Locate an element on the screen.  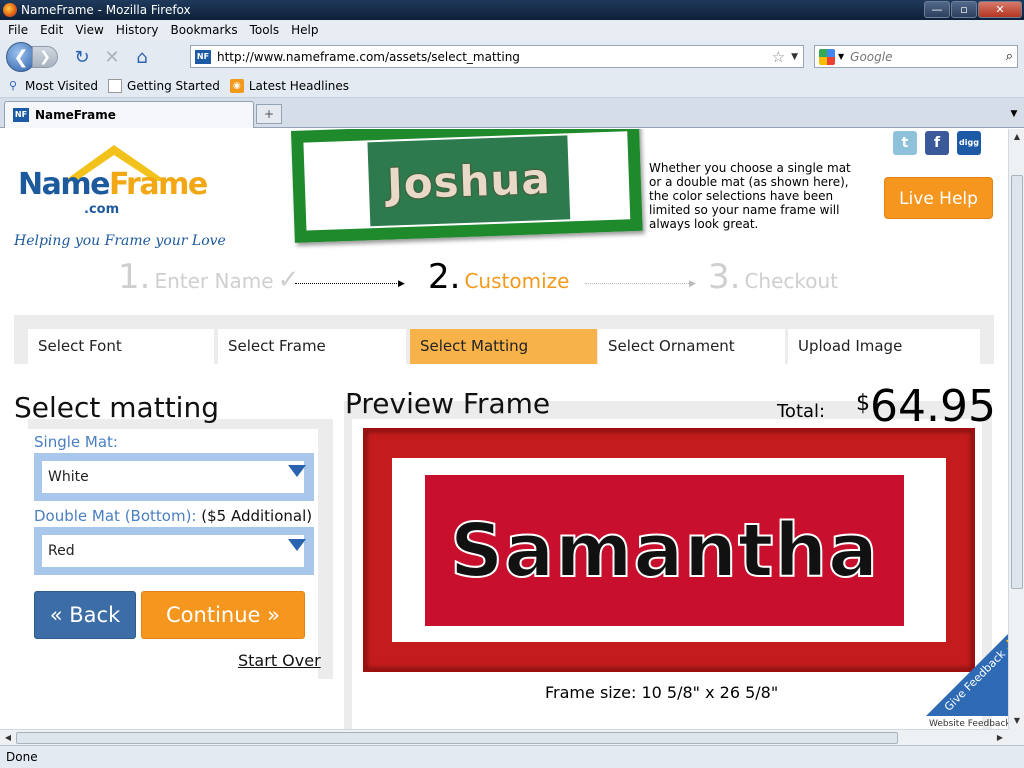
most-visited-icon: ⚲ is located at coordinates (13, 85).